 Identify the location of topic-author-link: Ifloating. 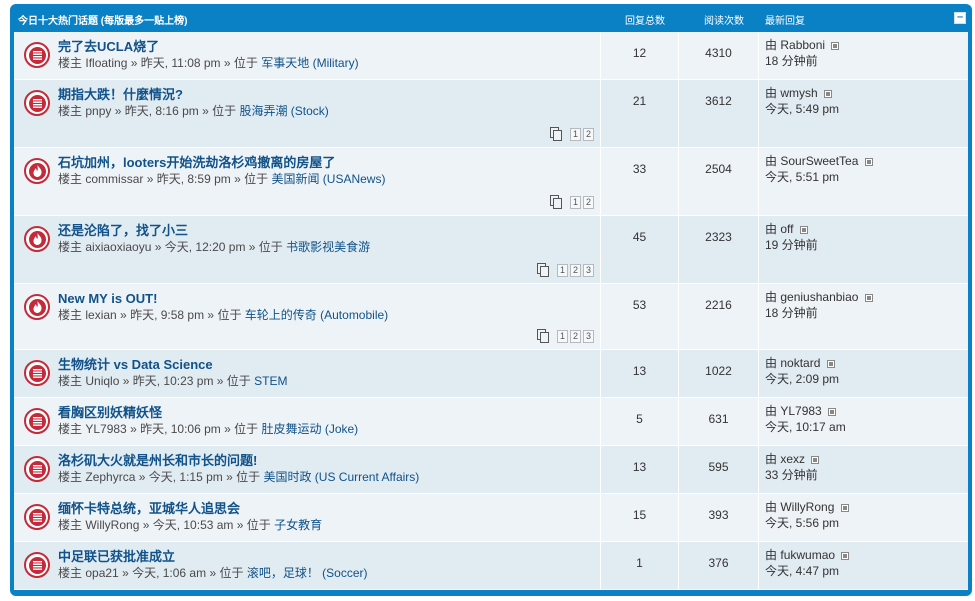
(106, 63).